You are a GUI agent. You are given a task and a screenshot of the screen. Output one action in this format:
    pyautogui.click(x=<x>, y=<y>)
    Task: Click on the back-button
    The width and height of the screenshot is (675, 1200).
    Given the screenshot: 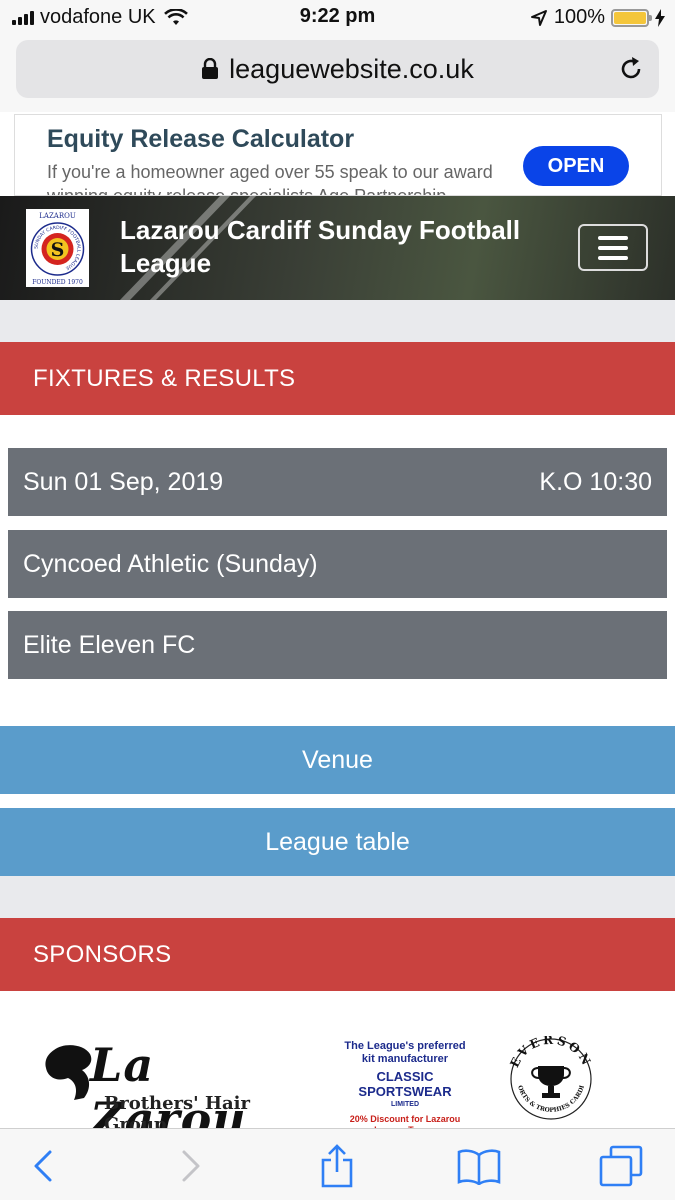 What is the action you would take?
    pyautogui.click(x=43, y=1166)
    